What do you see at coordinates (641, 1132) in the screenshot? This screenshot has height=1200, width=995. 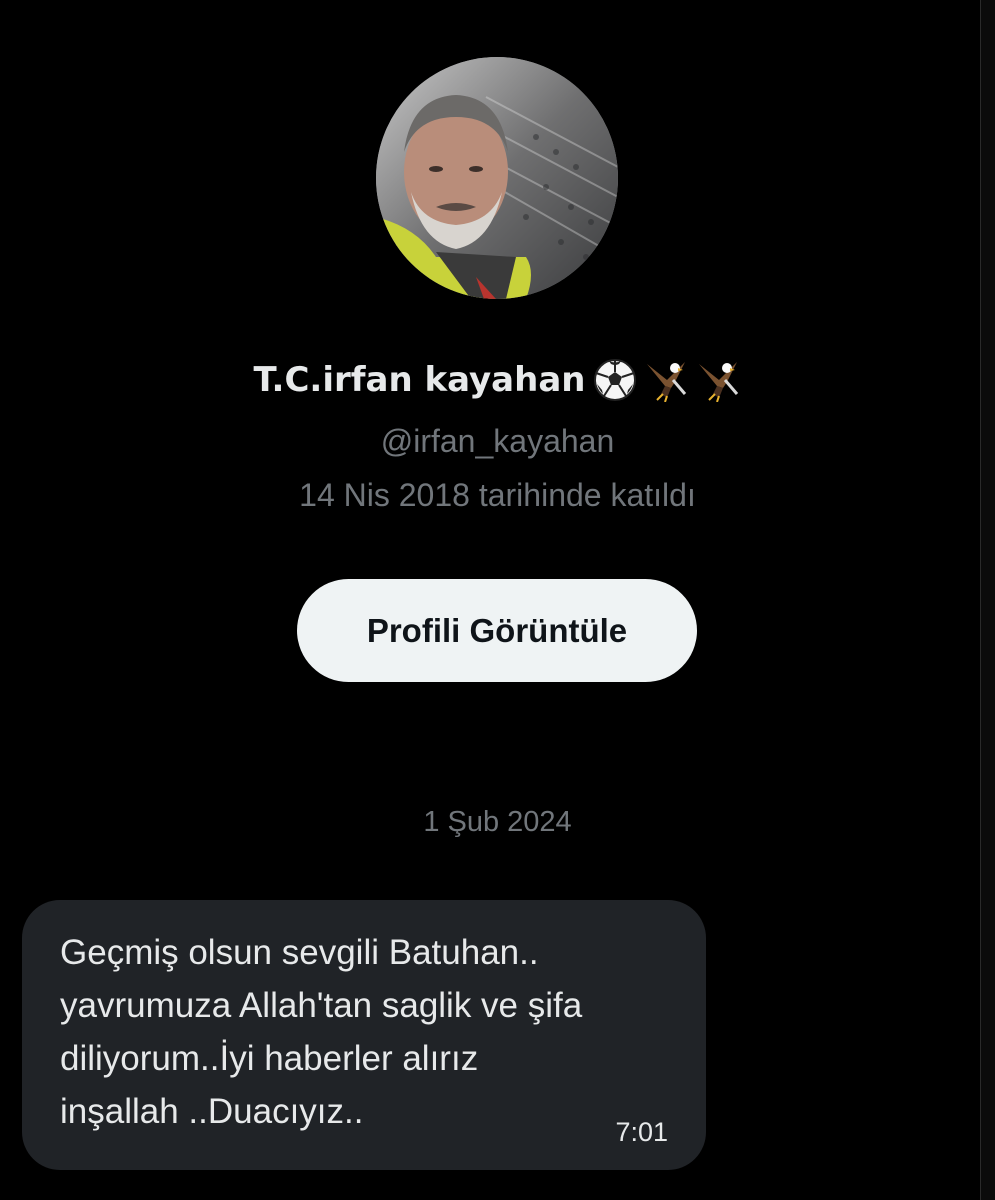 I see `message-time: 7:01` at bounding box center [641, 1132].